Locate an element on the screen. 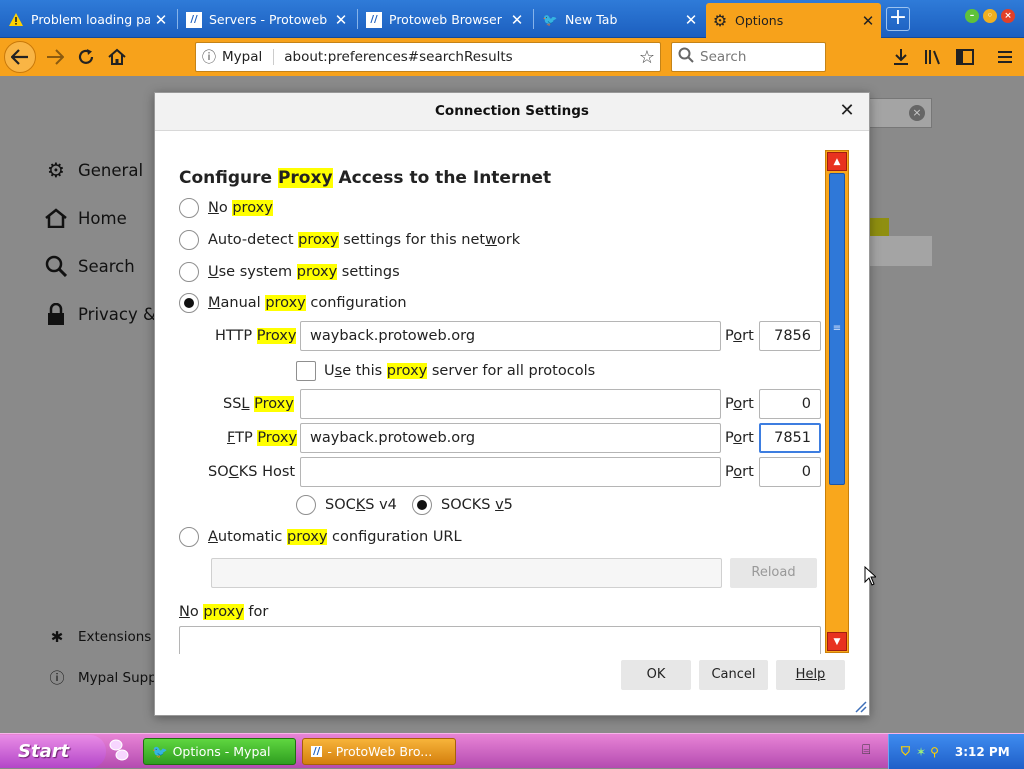 Image resolution: width=1024 pixels, height=769 pixels. start-label: Start is located at coordinates (44, 751).